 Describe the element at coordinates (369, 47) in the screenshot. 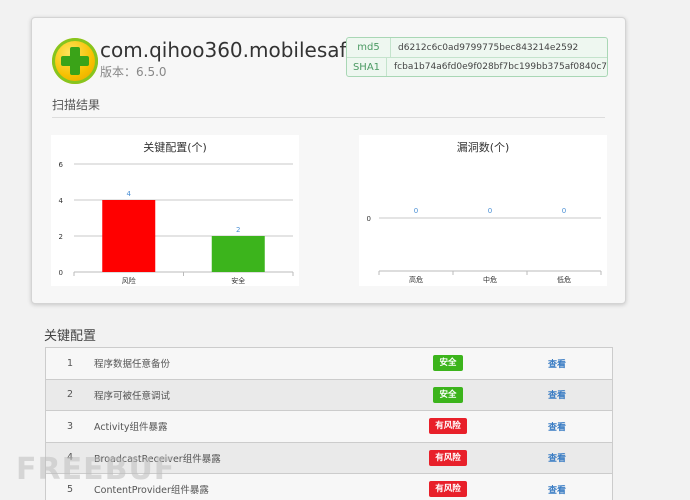

I see `hash-key: md5` at that location.